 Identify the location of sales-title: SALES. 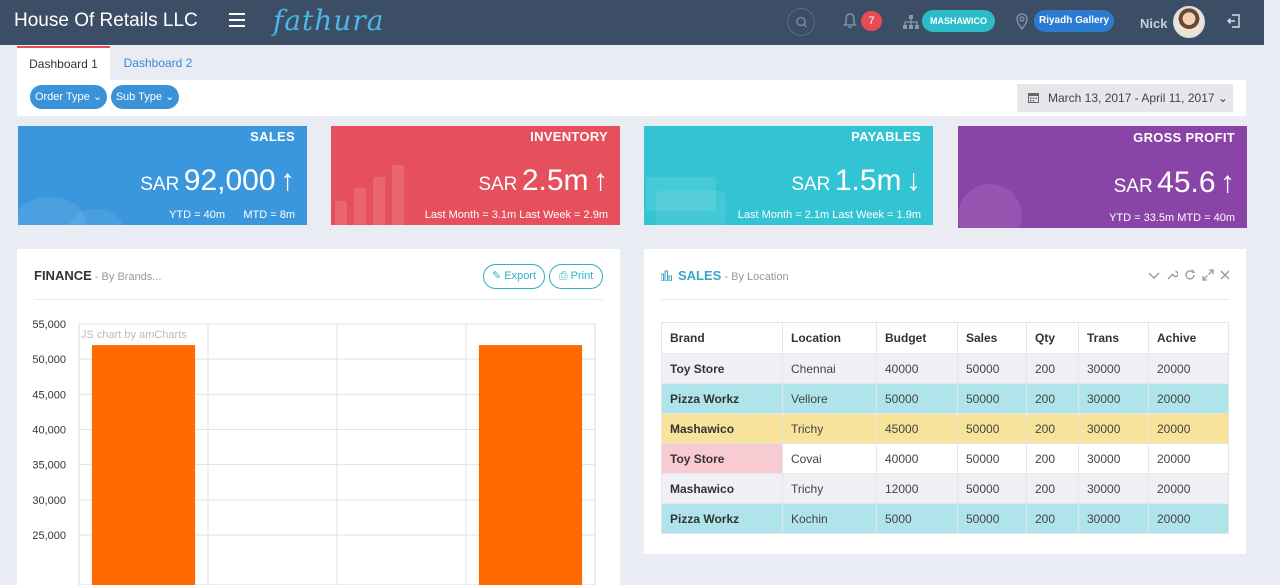
(700, 275).